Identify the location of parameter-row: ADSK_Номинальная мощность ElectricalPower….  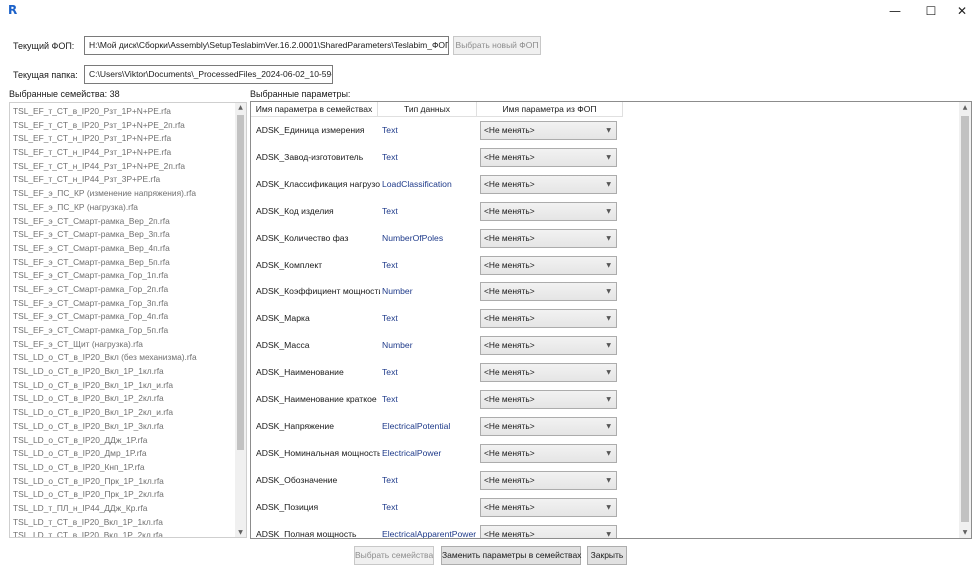
(601, 453).